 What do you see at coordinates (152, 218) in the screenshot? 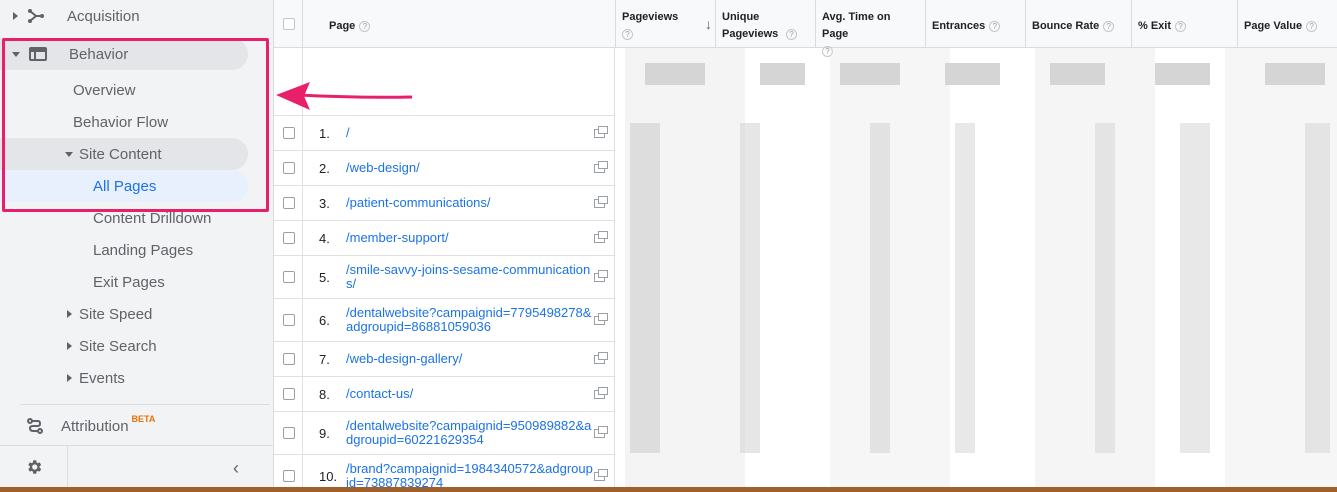
I see `sidebar-item-label: Content Drilldown` at bounding box center [152, 218].